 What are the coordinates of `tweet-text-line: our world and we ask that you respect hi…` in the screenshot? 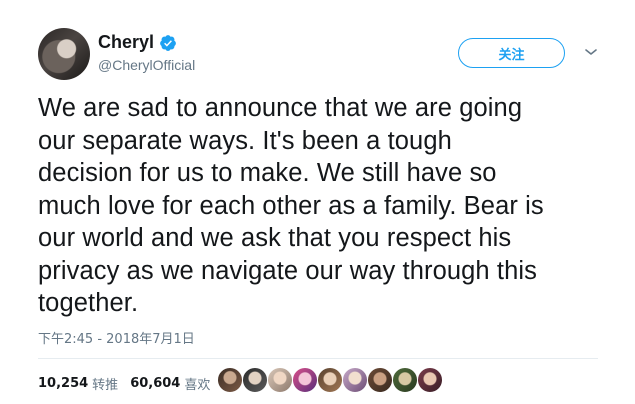 It's located at (275, 238).